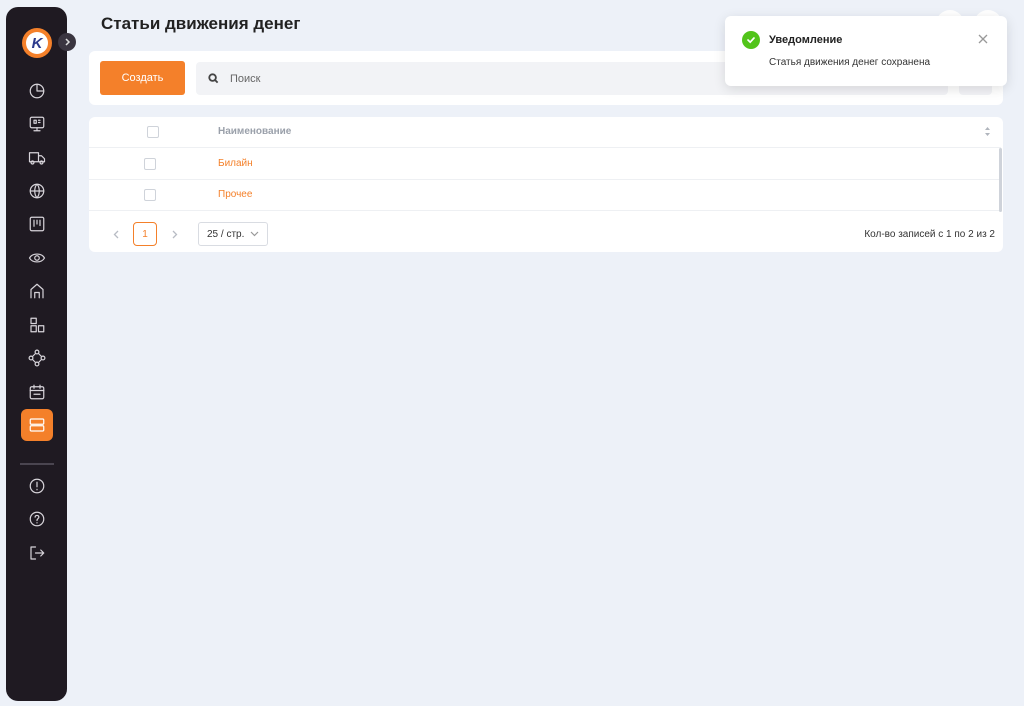 The width and height of the screenshot is (1024, 706). Describe the element at coordinates (987, 131) in the screenshot. I see `sort-icon` at that location.